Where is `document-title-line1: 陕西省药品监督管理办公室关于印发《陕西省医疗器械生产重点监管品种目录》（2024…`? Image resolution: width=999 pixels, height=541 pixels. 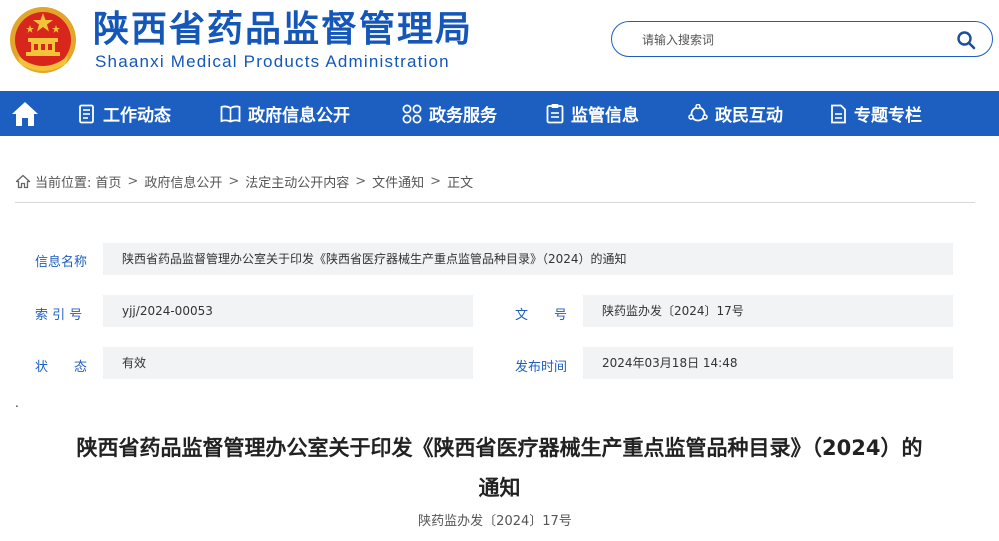
document-title-line1: 陕西省药品监督管理办公室关于印发《陕西省医疗器械生产重点监管品种目录》（2024… is located at coordinates (499, 448).